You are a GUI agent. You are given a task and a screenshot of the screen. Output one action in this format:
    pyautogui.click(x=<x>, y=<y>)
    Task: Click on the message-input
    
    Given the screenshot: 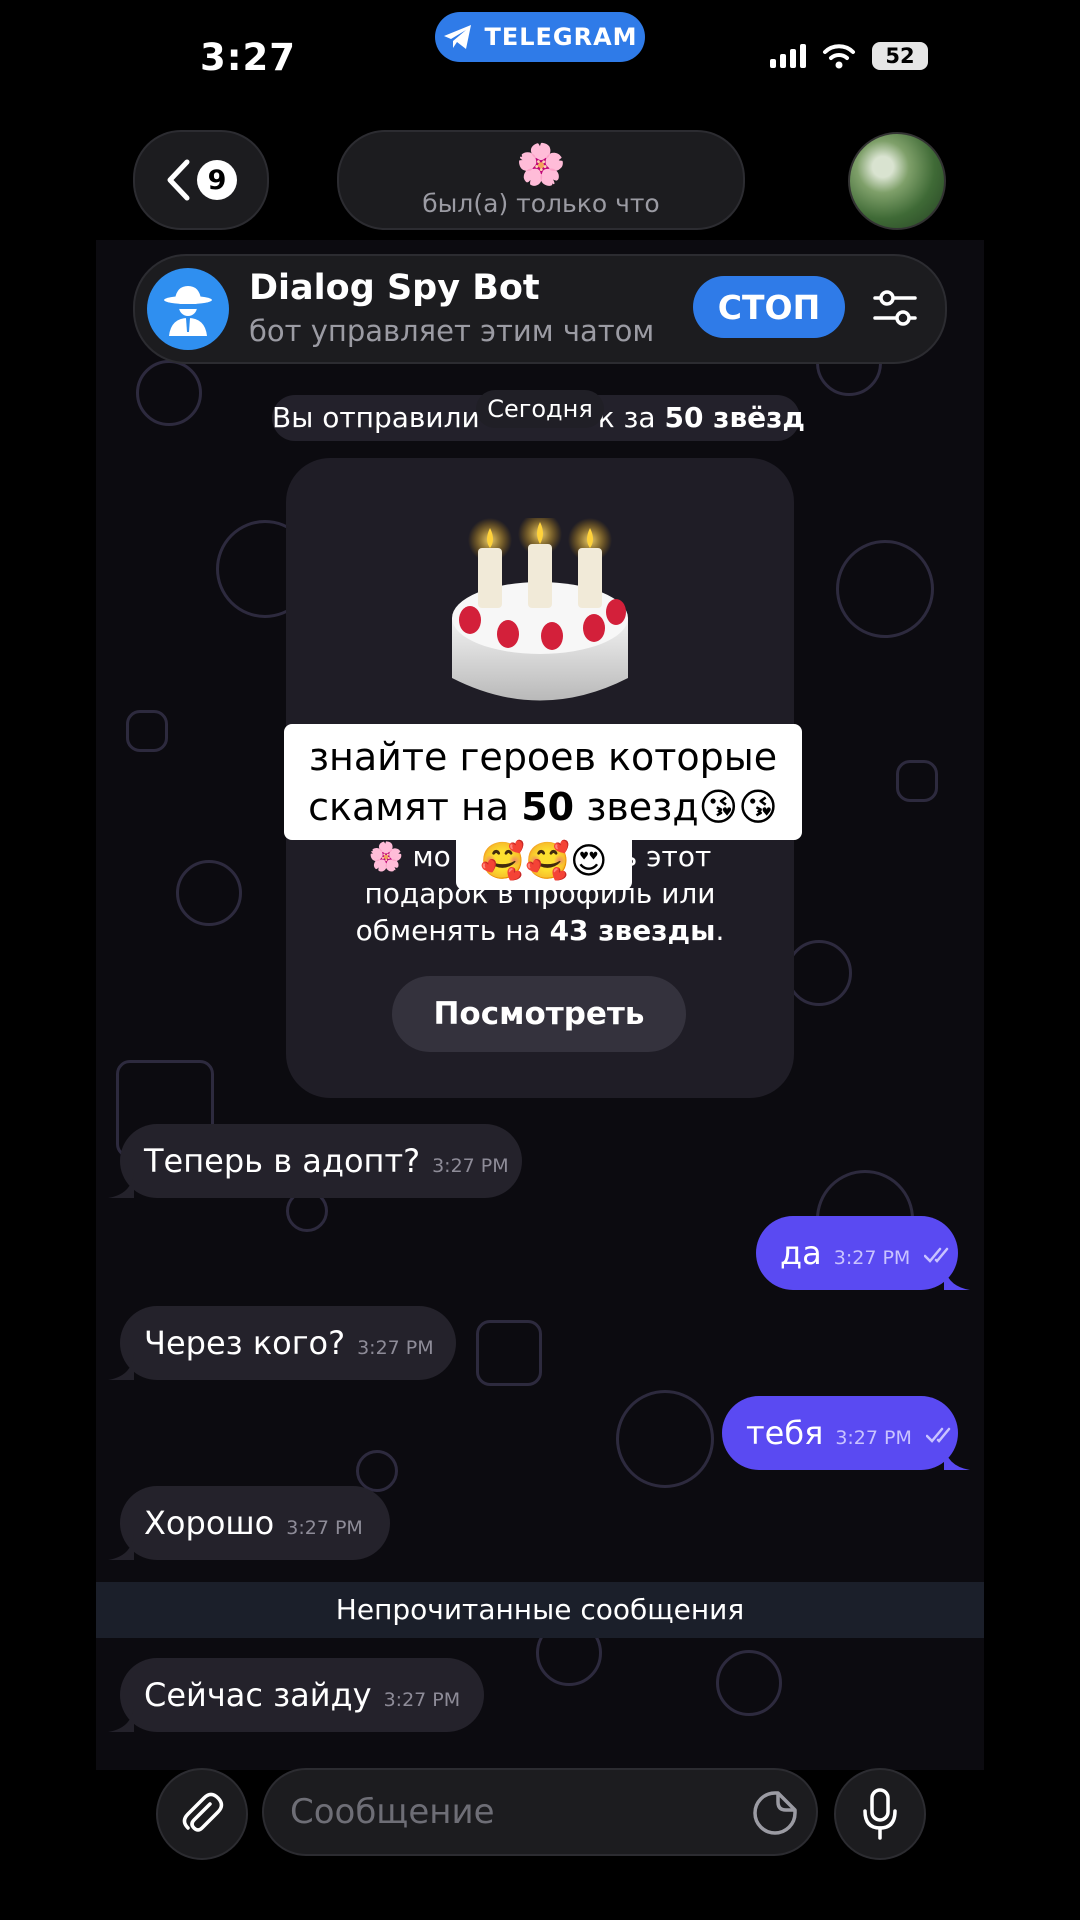 What is the action you would take?
    pyautogui.click(x=540, y=1812)
    